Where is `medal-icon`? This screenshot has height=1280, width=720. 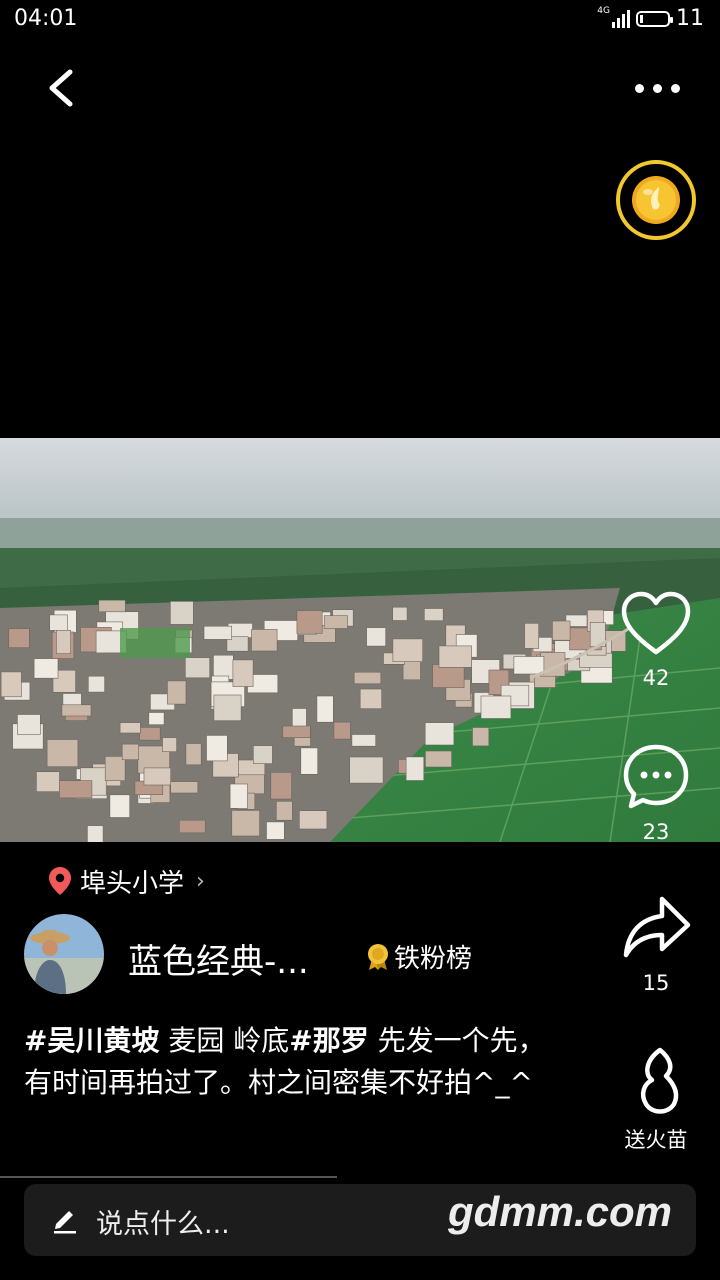
medal-icon is located at coordinates (378, 956).